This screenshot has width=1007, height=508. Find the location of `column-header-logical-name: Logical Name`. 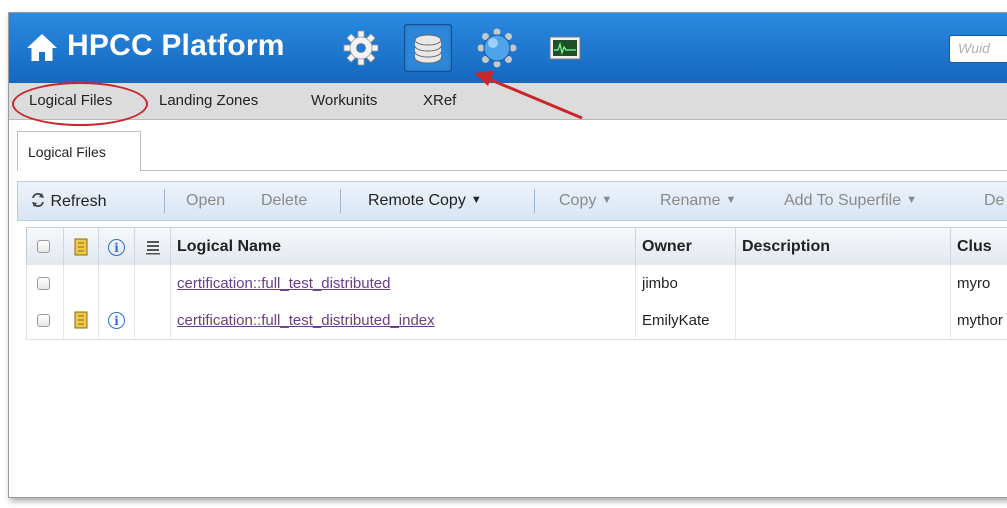

column-header-logical-name: Logical Name is located at coordinates (403, 247).